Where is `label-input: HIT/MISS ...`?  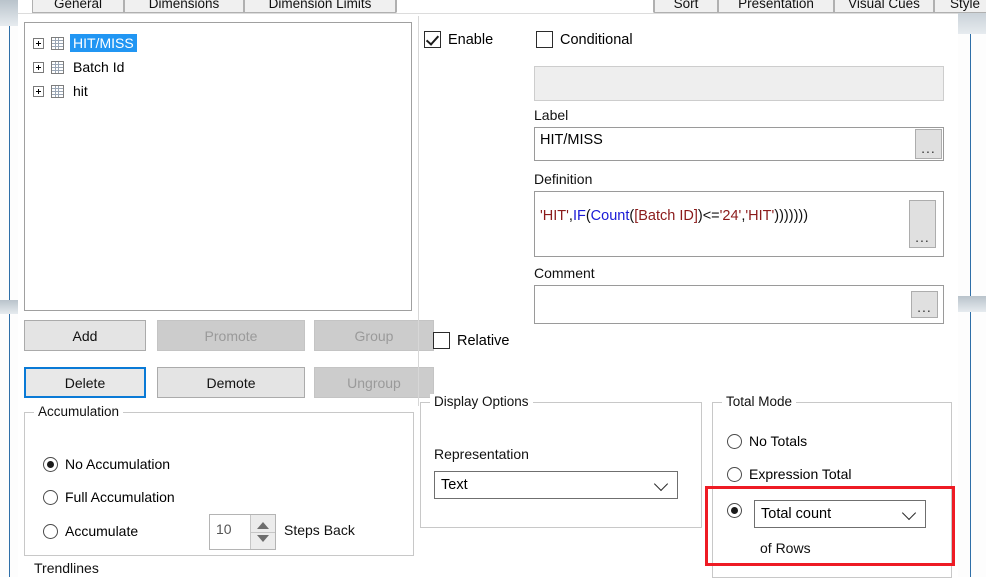
label-input: HIT/MISS ... is located at coordinates (739, 144).